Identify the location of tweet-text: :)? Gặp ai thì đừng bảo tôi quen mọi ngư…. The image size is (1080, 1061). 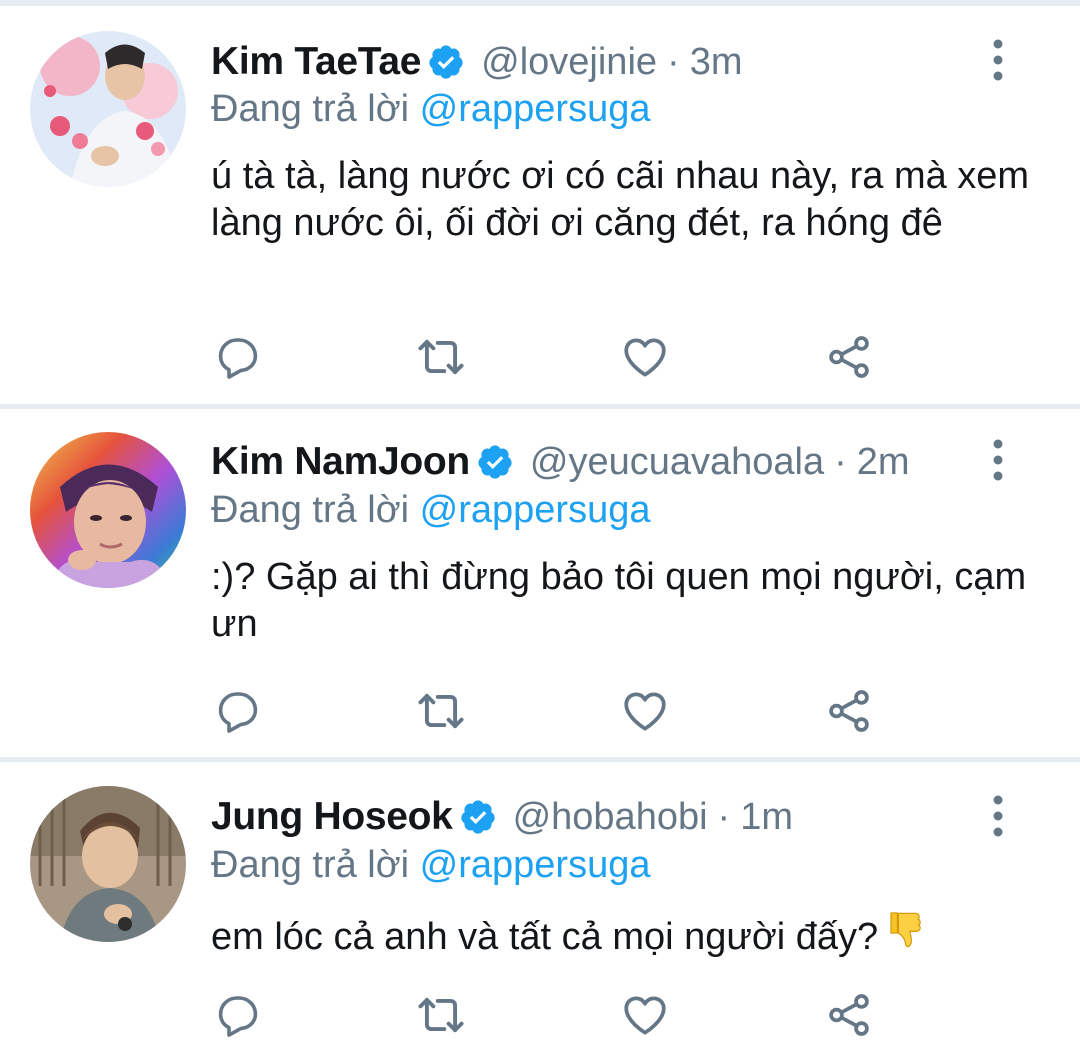
(619, 600).